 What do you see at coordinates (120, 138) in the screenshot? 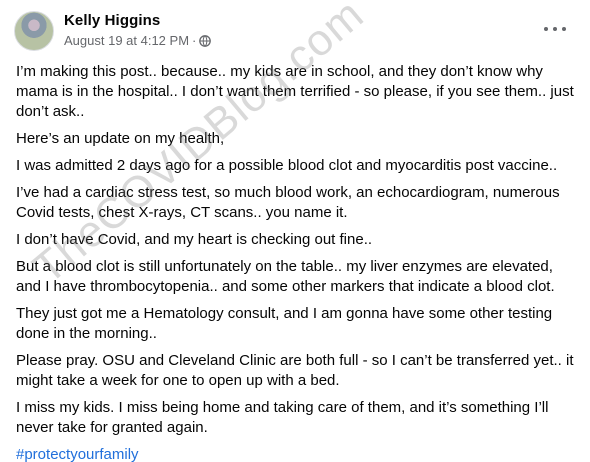
I see `post-paragraph: Here’s an update on my health,` at bounding box center [120, 138].